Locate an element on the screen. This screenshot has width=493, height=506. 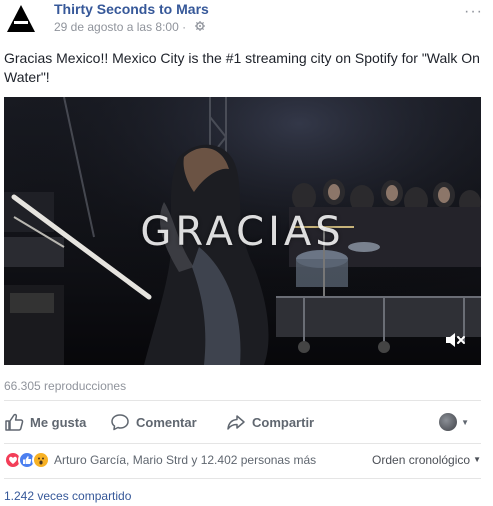
video-overlay-text: GRACIAS is located at coordinates (242, 232).